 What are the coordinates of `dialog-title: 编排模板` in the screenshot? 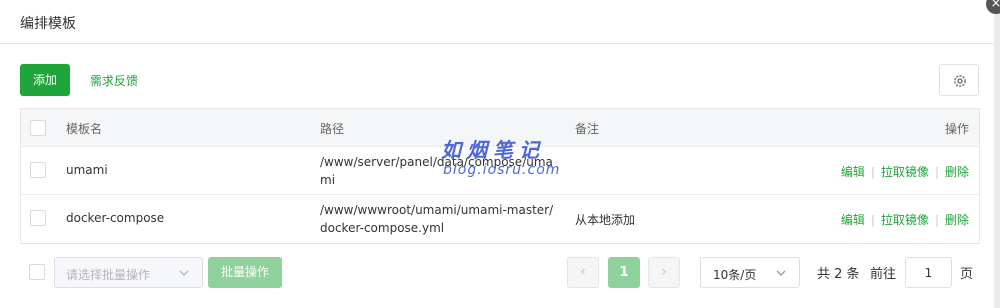 It's located at (48, 24).